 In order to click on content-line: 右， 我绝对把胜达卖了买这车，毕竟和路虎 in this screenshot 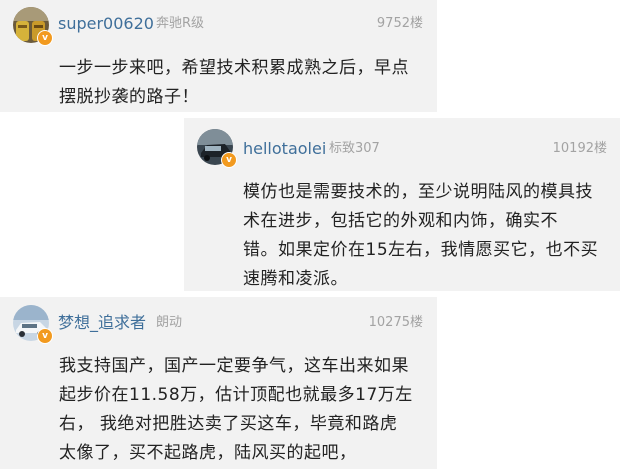, I will do `click(228, 424)`.